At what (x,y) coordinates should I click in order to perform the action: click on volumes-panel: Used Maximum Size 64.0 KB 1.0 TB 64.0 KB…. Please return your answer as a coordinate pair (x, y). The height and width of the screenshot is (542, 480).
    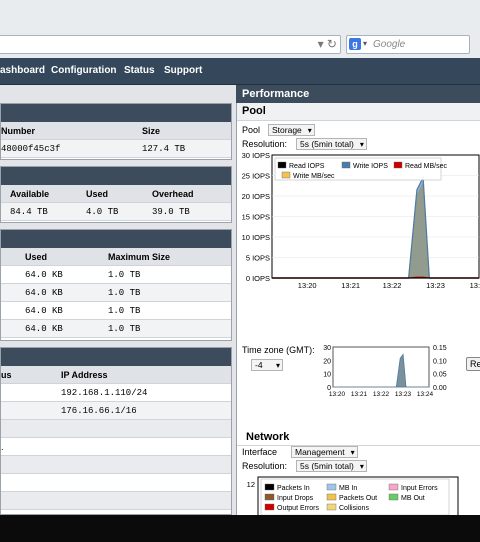
    Looking at the image, I should click on (116, 285).